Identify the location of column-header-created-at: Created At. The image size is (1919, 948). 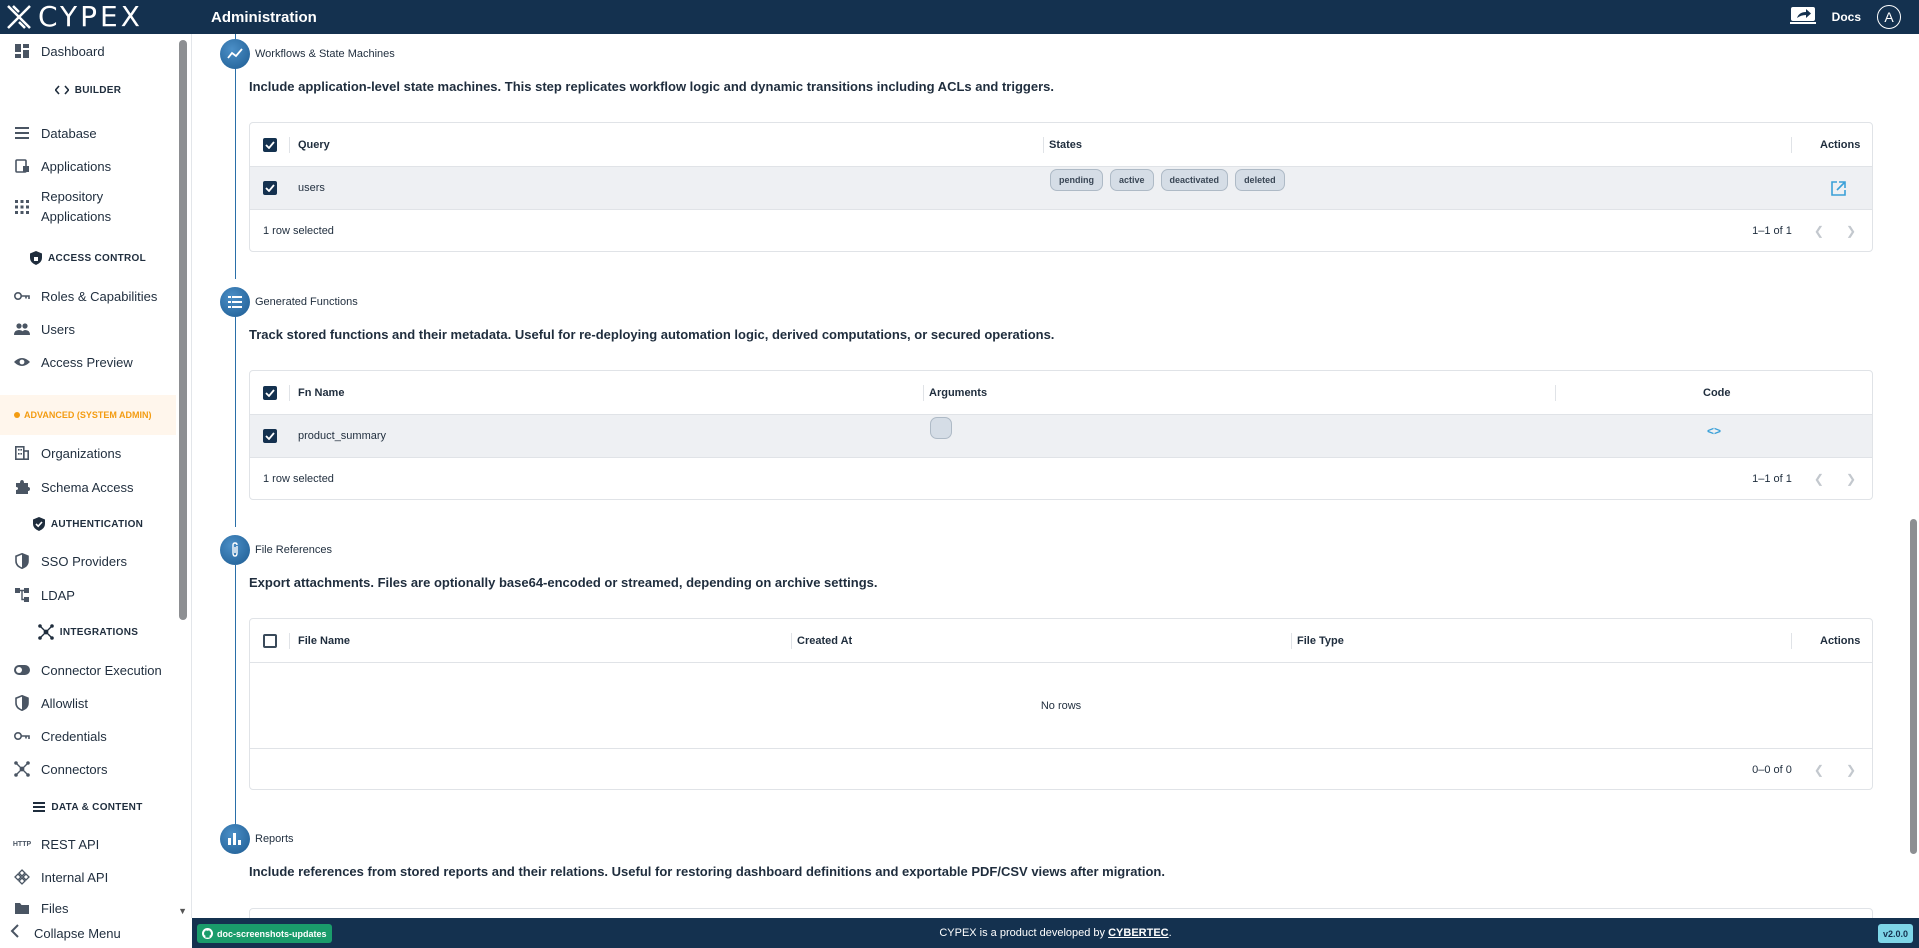
(824, 640).